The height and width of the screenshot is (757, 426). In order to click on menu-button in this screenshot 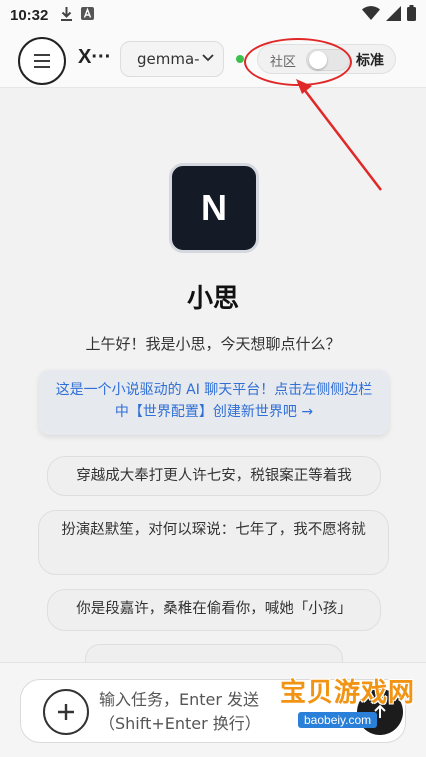, I will do `click(42, 61)`.